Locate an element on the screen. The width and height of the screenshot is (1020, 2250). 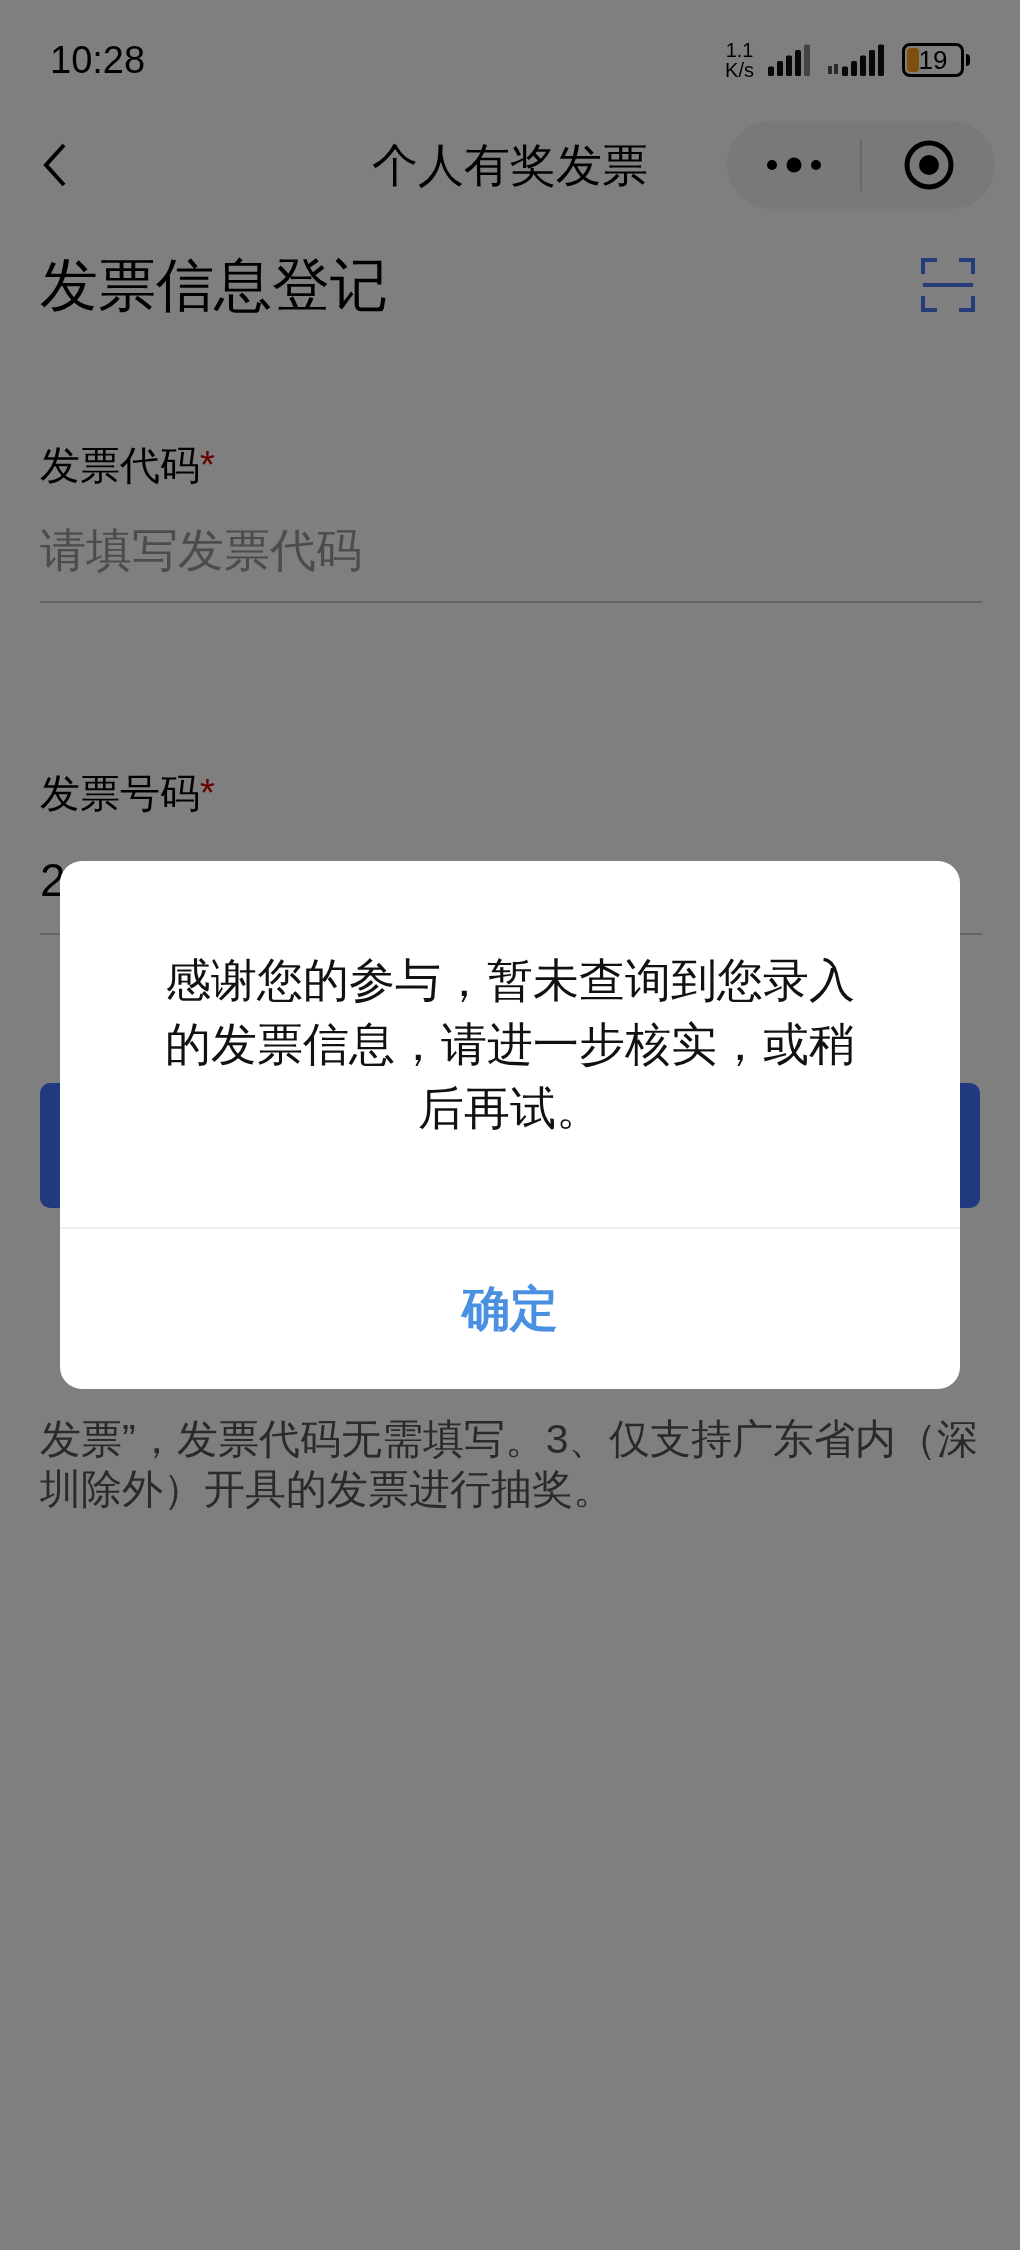
scan-icon is located at coordinates (948, 285).